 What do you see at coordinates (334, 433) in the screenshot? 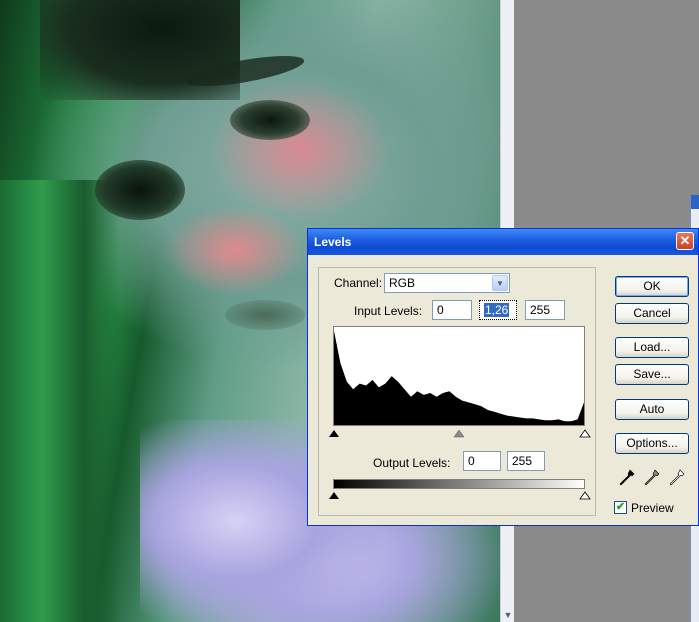
I see `input-black-slider` at bounding box center [334, 433].